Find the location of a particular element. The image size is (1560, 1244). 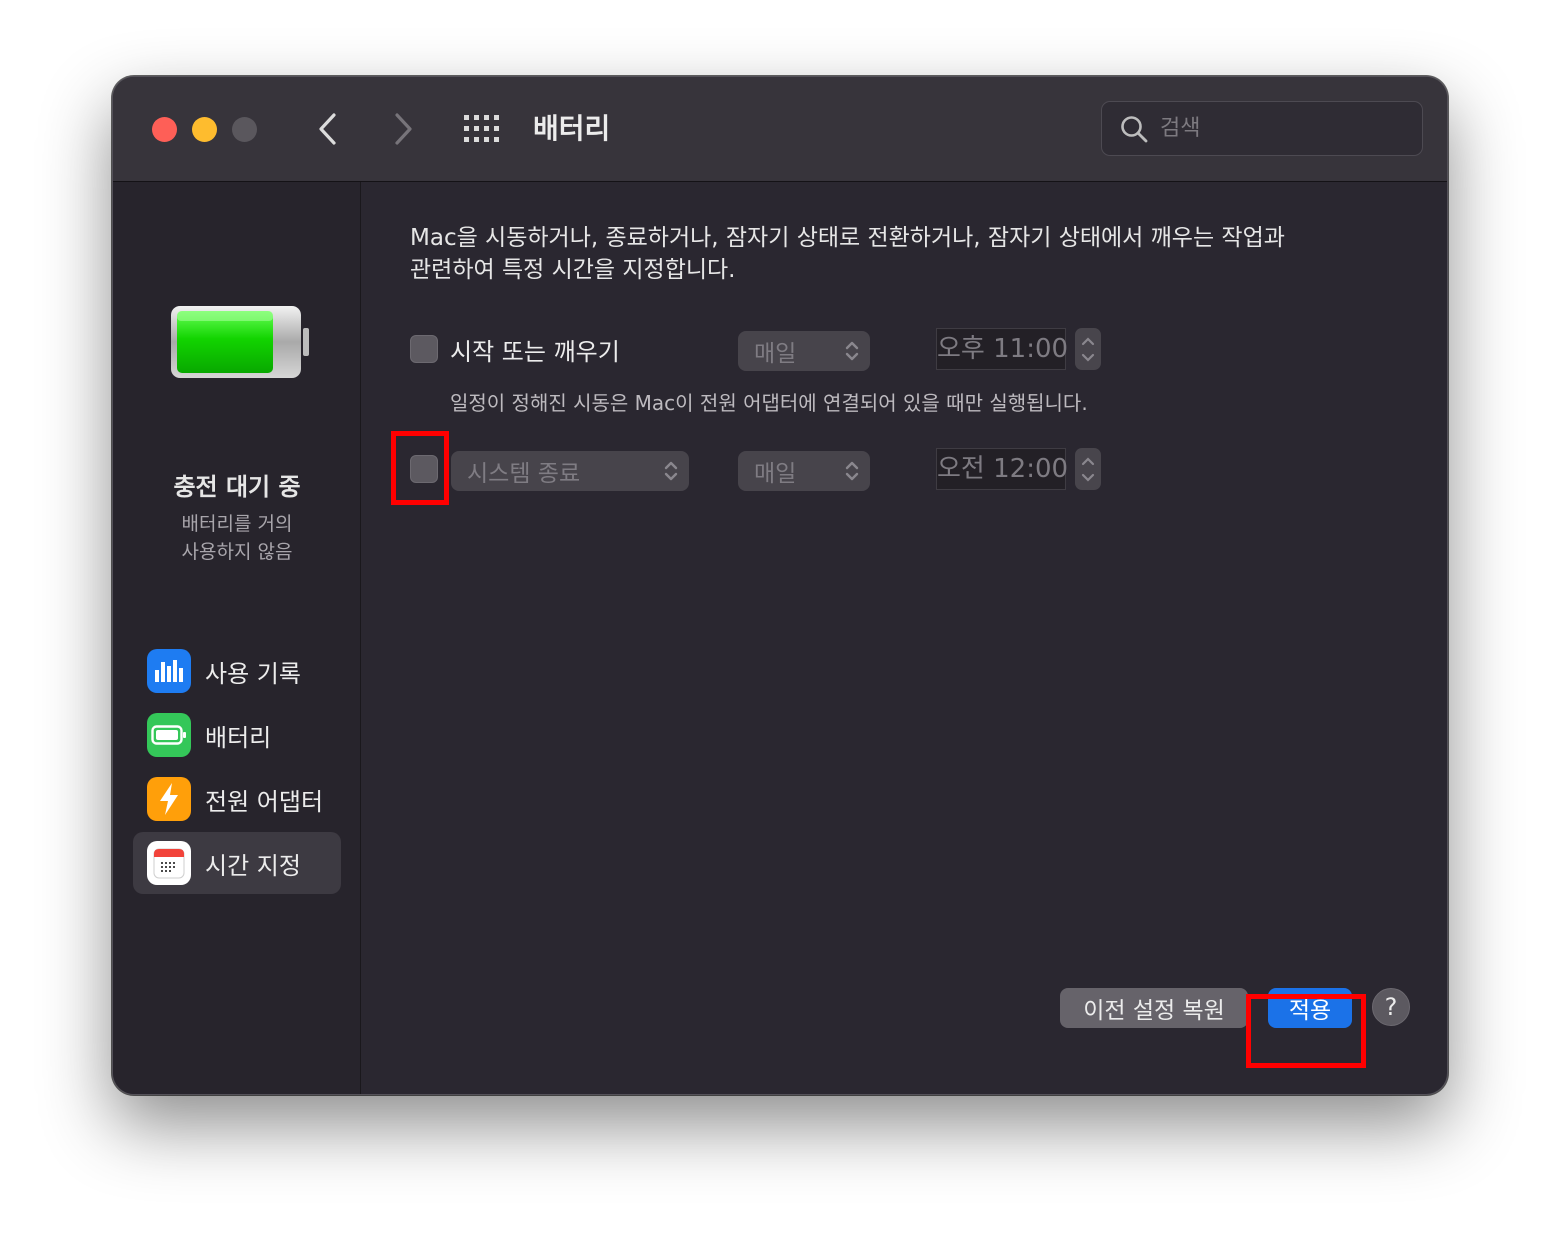

chevron-right-icon is located at coordinates (403, 129).